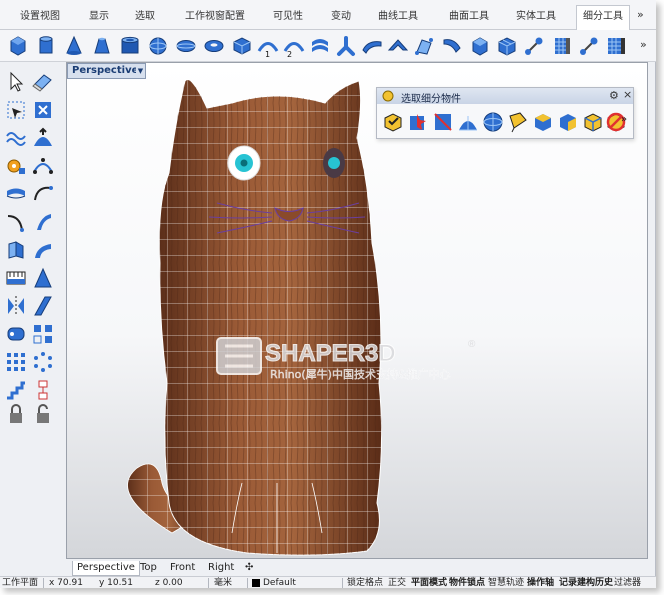 The height and width of the screenshot is (595, 664). What do you see at coordinates (43, 306) in the screenshot?
I see `slash-surface-icon` at bounding box center [43, 306].